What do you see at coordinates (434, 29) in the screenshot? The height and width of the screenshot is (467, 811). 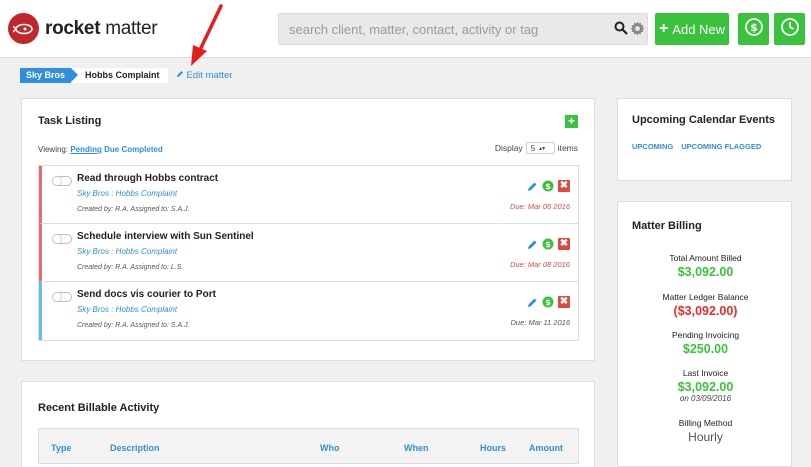 I see `search-input` at bounding box center [434, 29].